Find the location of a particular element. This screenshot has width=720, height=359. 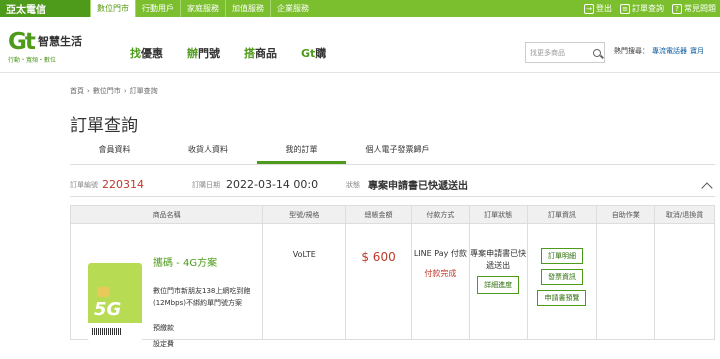

top-right-links: → 登出 ≡ 訂單查詢 ? 常見問題 is located at coordinates (652, 8).